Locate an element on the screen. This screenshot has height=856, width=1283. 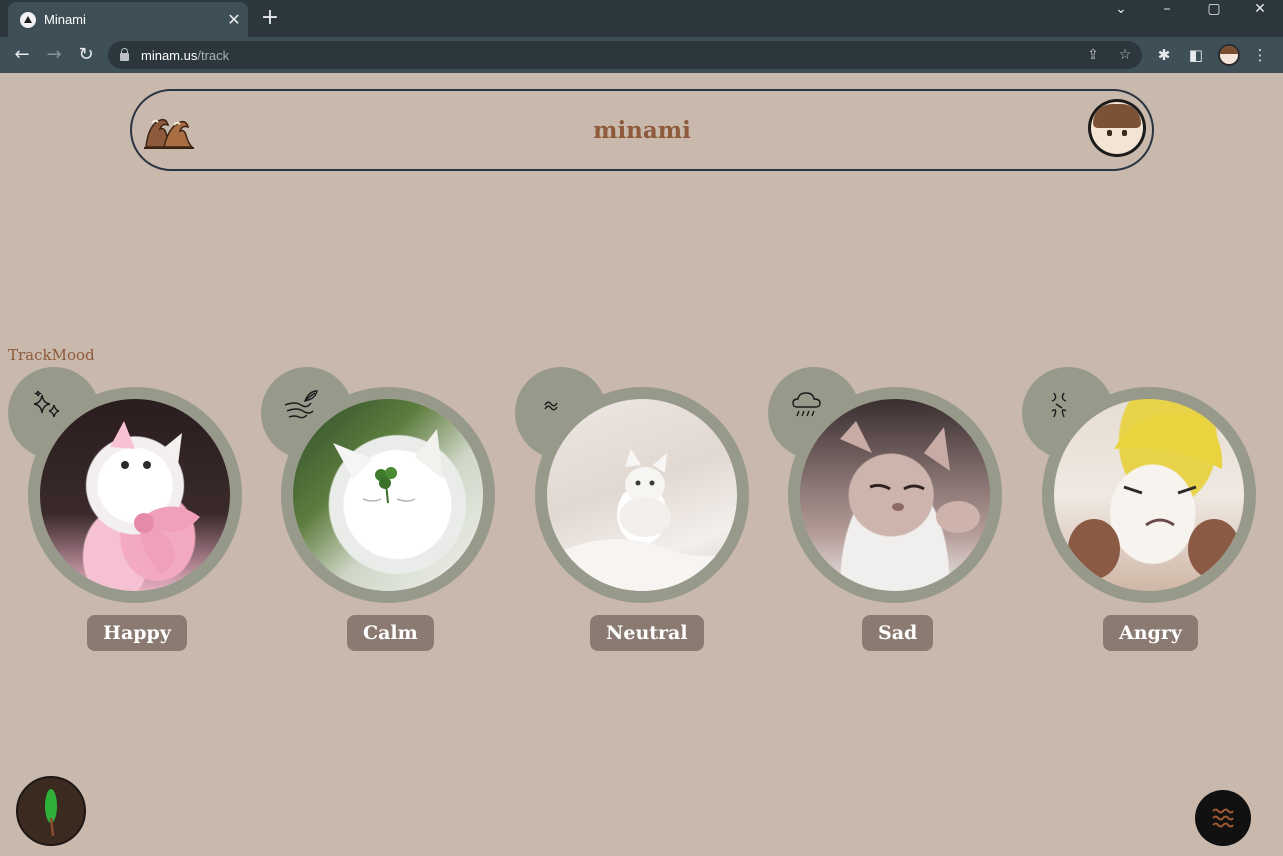
browser-tab: Minami ✕ is located at coordinates (128, 19).